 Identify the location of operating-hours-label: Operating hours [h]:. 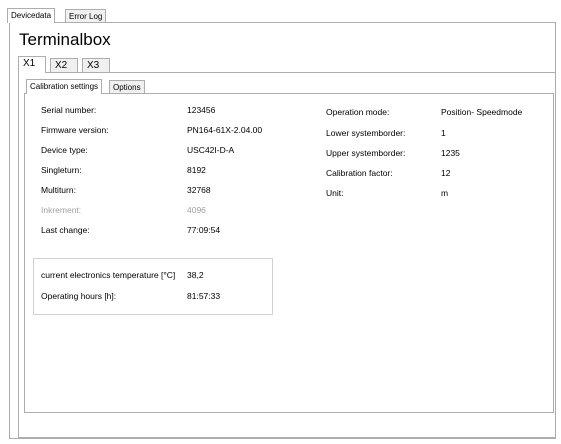
(79, 296).